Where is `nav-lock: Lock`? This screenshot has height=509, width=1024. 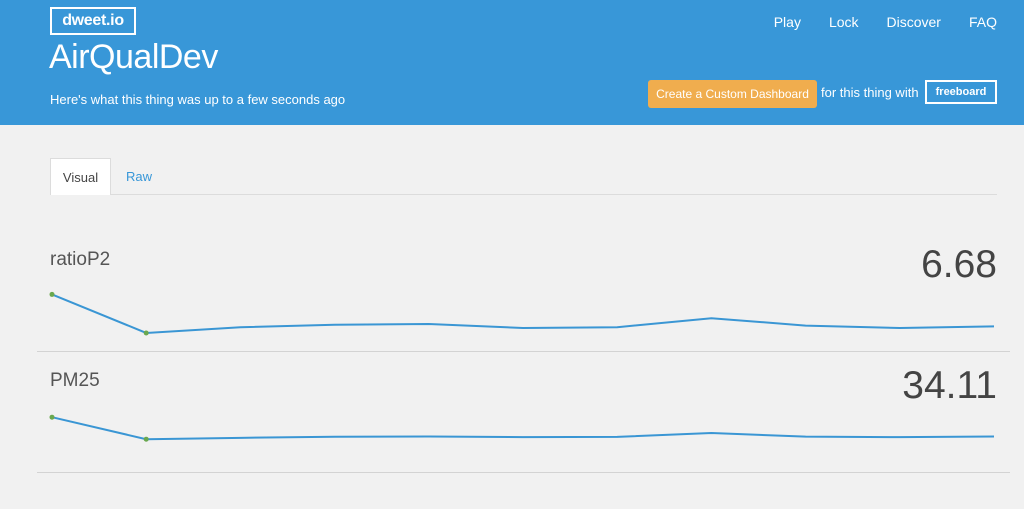 nav-lock: Lock is located at coordinates (844, 22).